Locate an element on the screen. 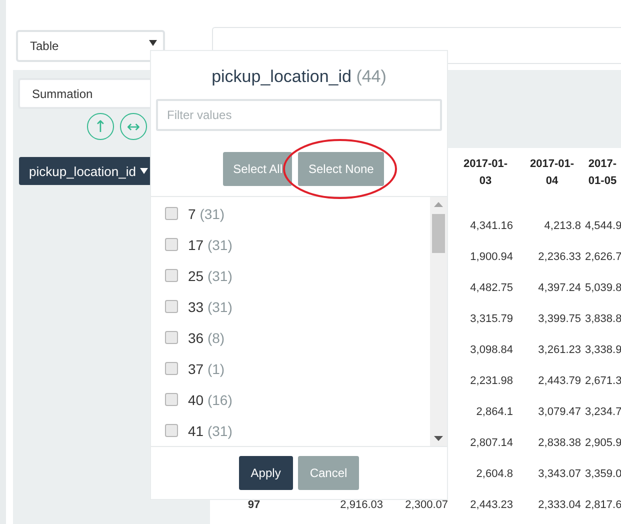 This screenshot has width=621, height=524. table-cell-text: 3,261.23 is located at coordinates (559, 350).